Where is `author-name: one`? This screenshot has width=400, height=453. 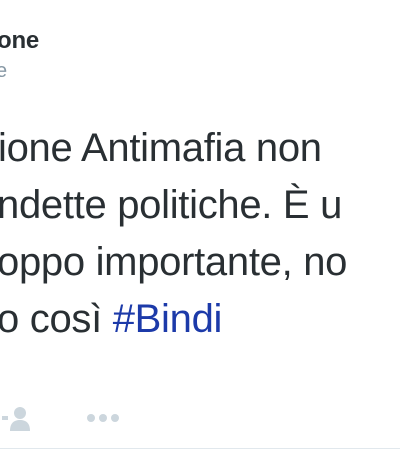 author-name: one is located at coordinates (19, 41).